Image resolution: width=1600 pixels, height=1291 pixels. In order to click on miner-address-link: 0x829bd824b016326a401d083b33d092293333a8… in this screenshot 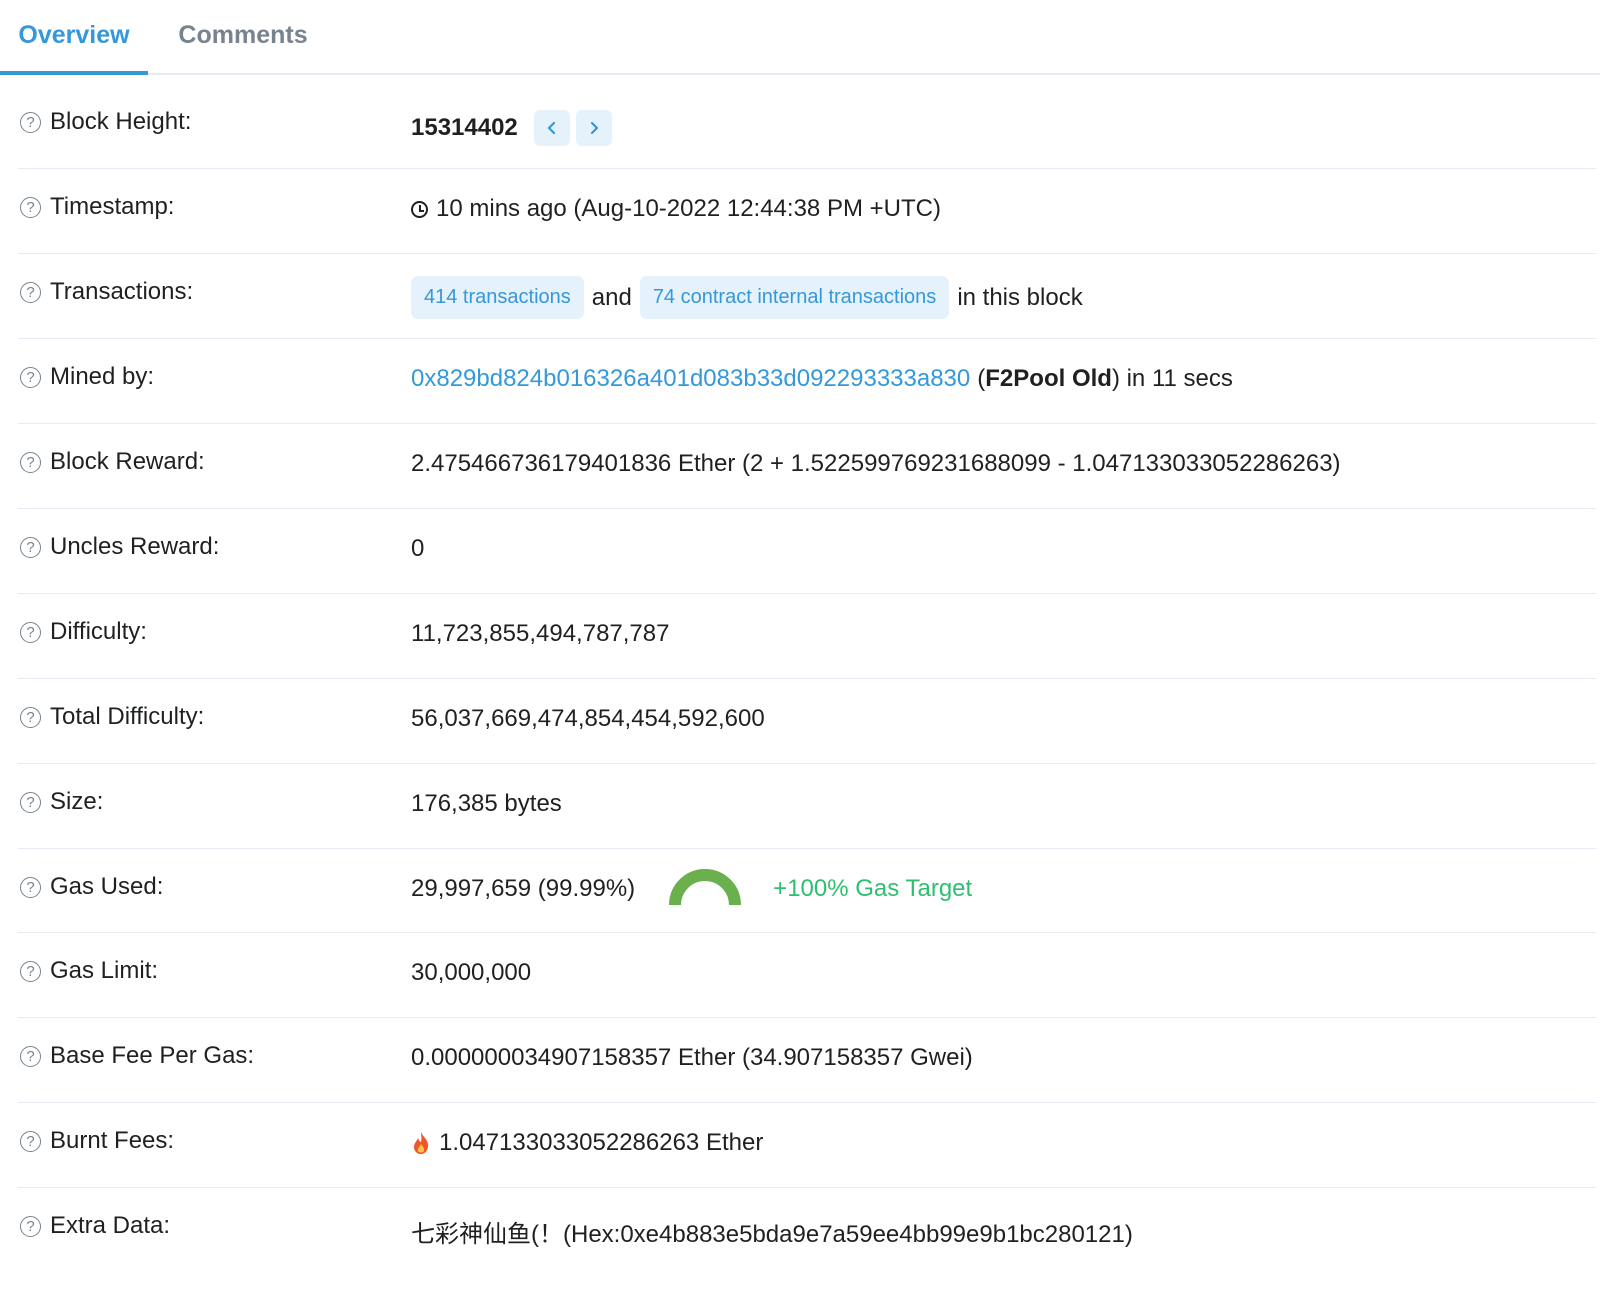, I will do `click(690, 379)`.